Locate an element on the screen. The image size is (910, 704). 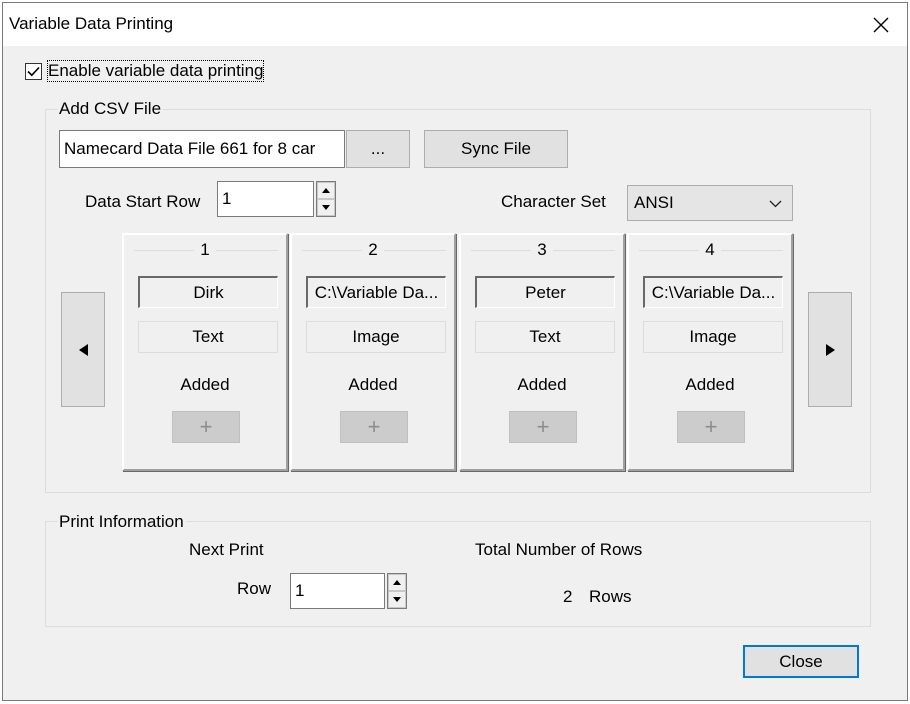
next-columns-button is located at coordinates (830, 349).